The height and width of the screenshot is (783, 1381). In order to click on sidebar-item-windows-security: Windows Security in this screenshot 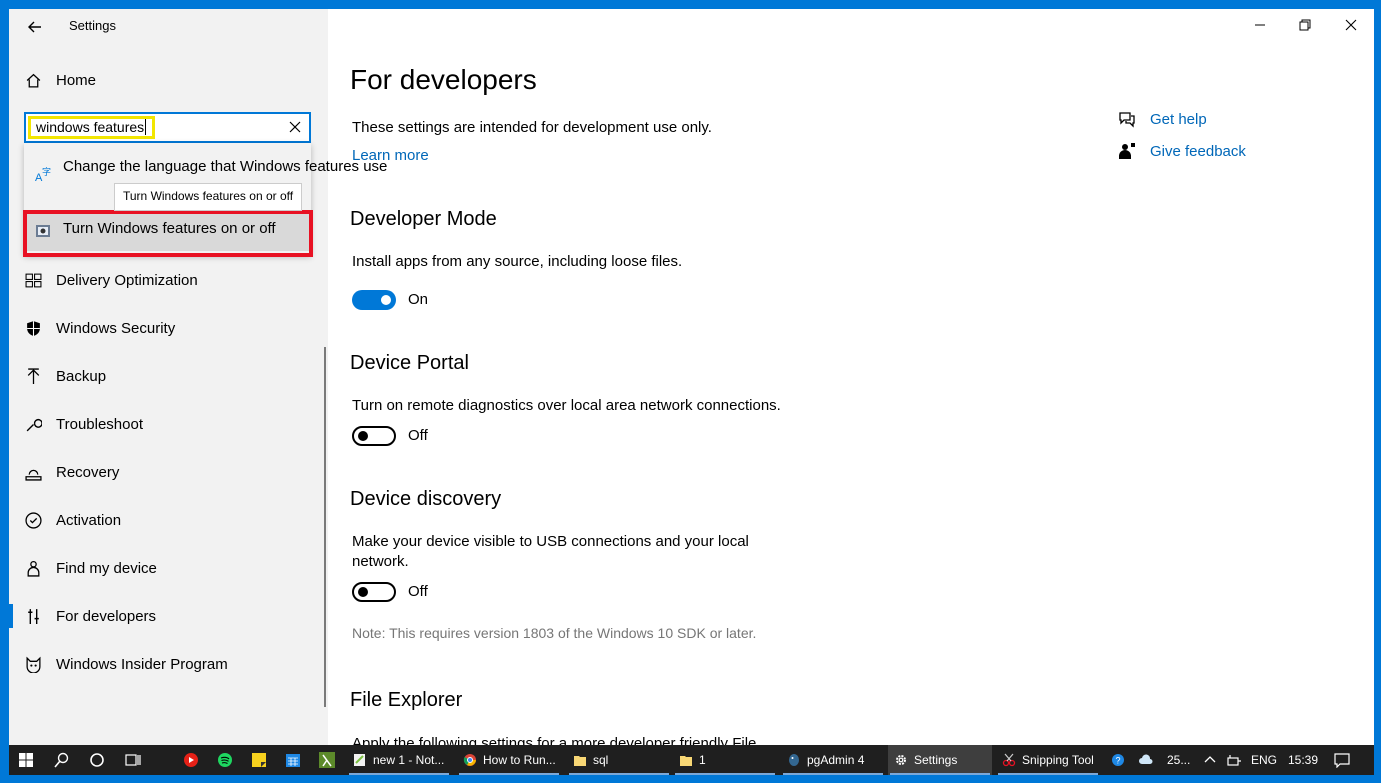, I will do `click(100, 328)`.